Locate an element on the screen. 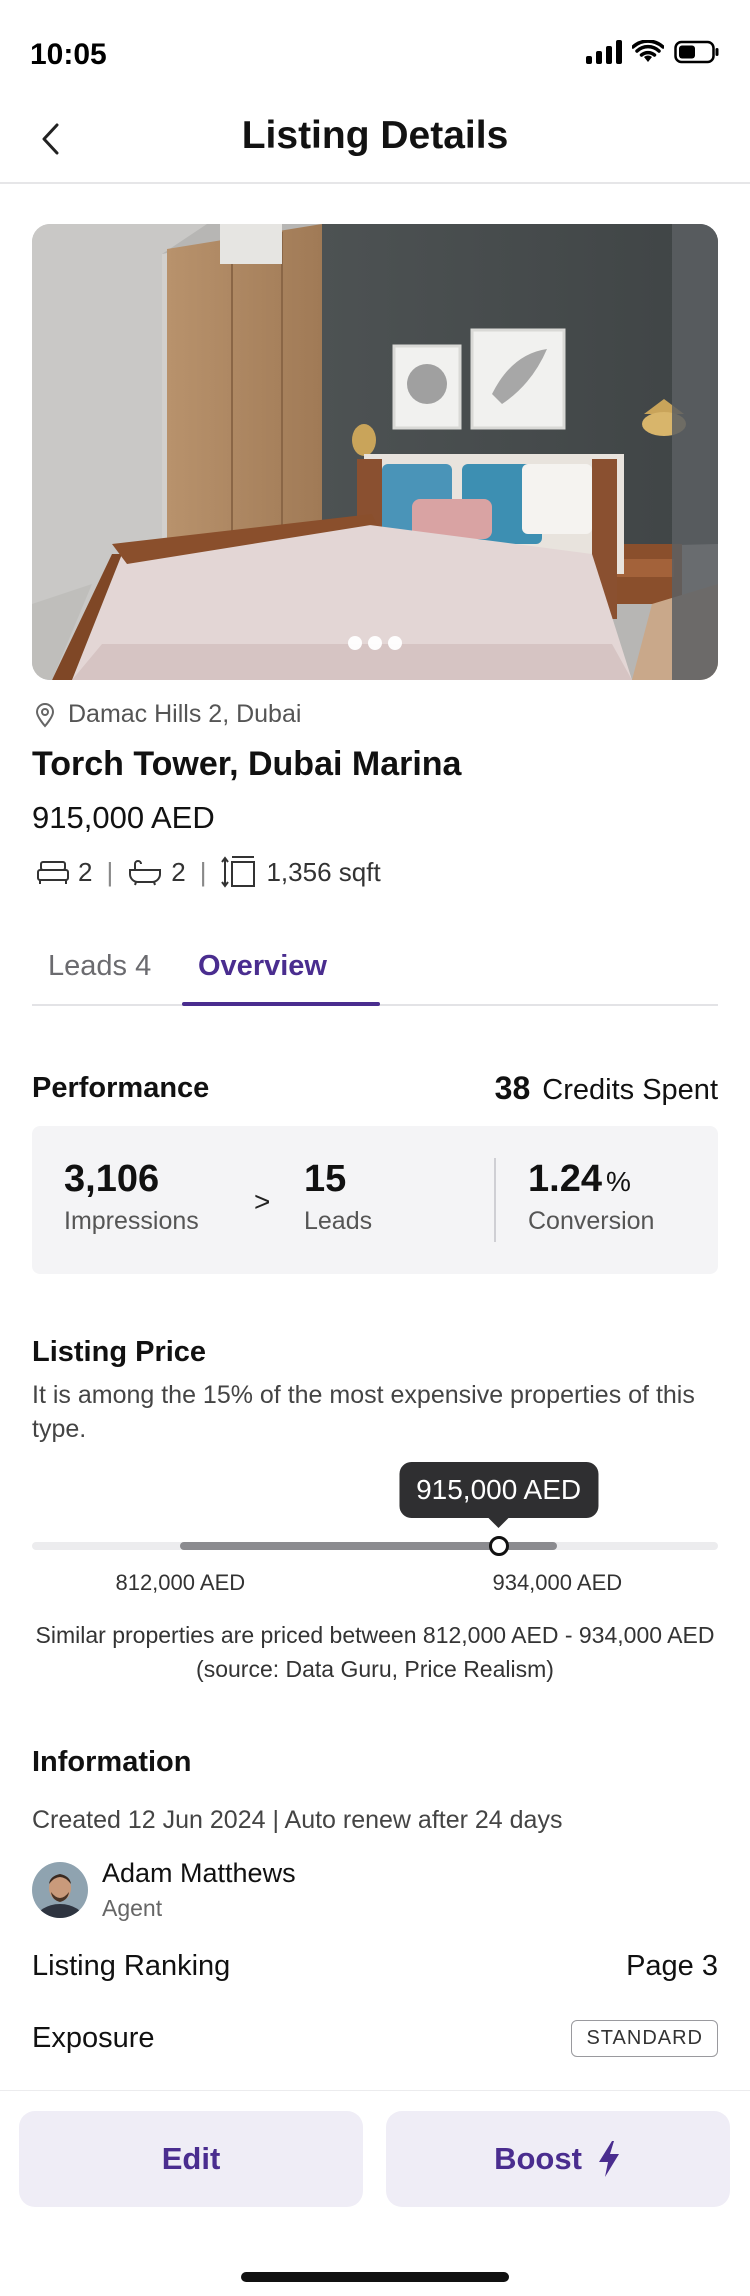  edit-button: Edit is located at coordinates (191, 2159).